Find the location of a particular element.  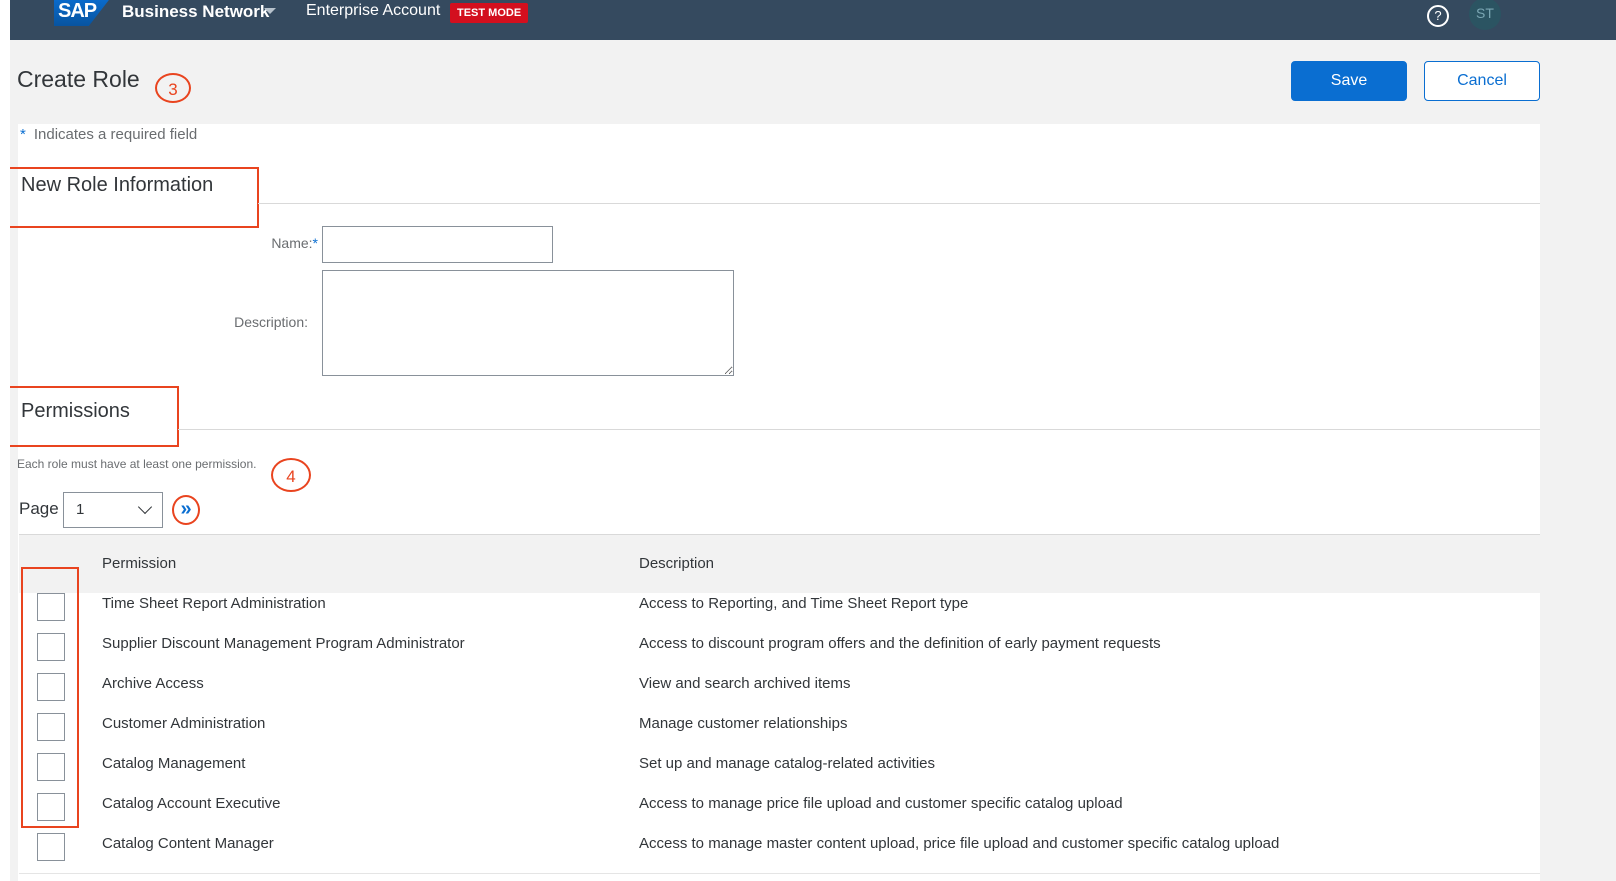

page-title: Create Role is located at coordinates (78, 79).